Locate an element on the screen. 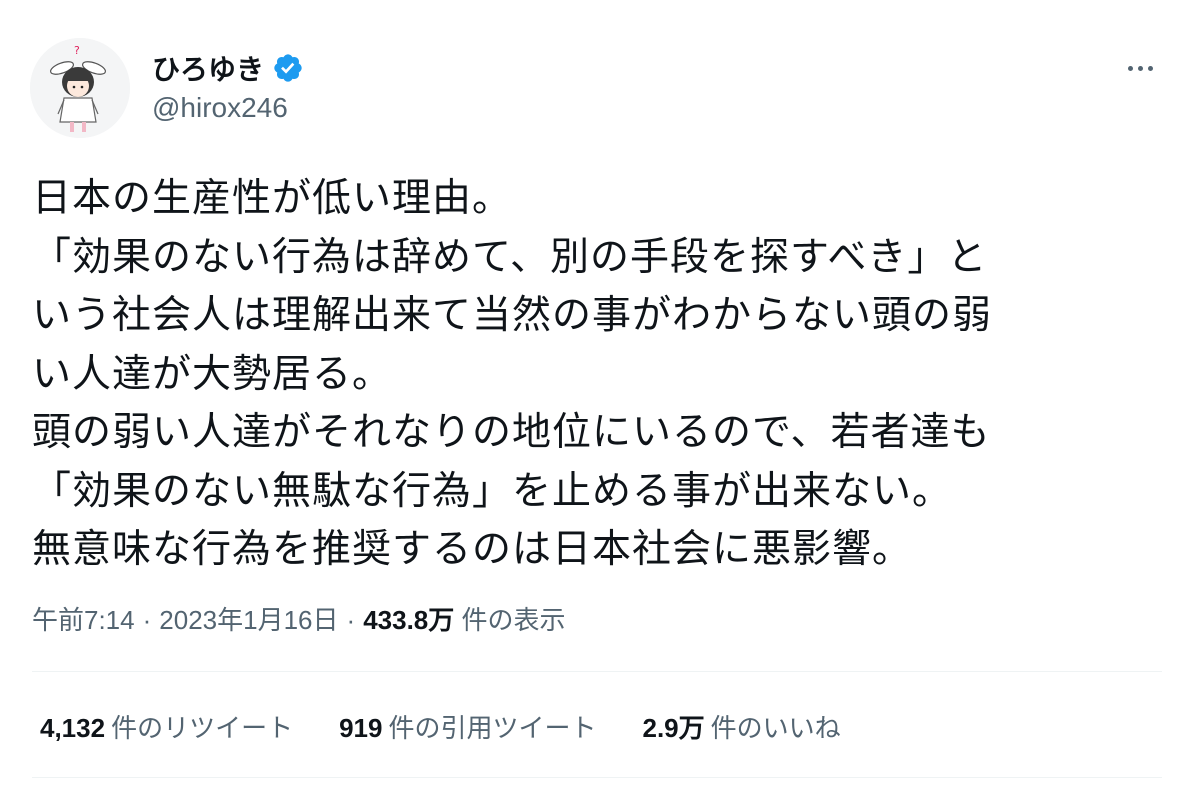 Image resolution: width=1192 pixels, height=790 pixels. tweet-header: ? ひろゆき @hirox246 is located at coordinates (596, 93).